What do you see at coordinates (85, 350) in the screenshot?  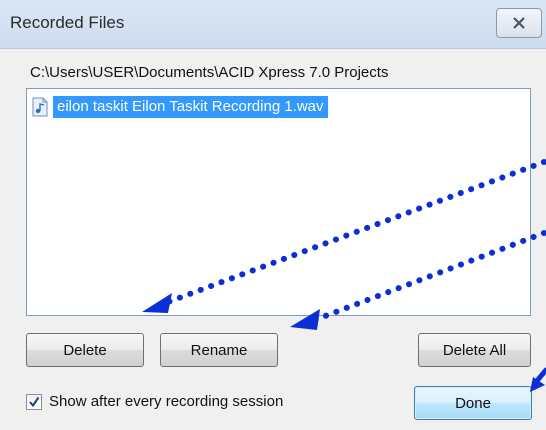 I see `delete-button: Delete` at bounding box center [85, 350].